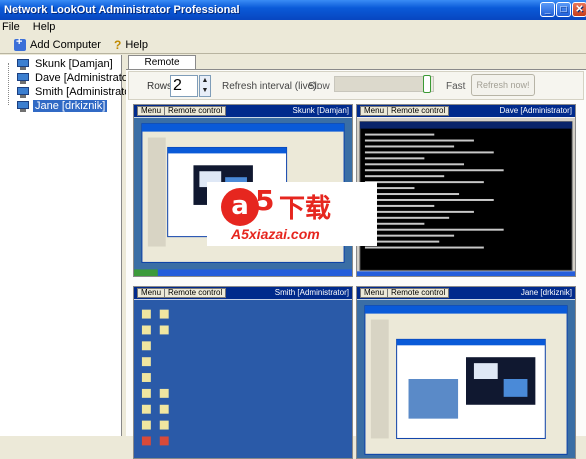 This screenshot has height=459, width=586. I want to click on tree-item-label: Smith [Administrator], so click(86, 92).